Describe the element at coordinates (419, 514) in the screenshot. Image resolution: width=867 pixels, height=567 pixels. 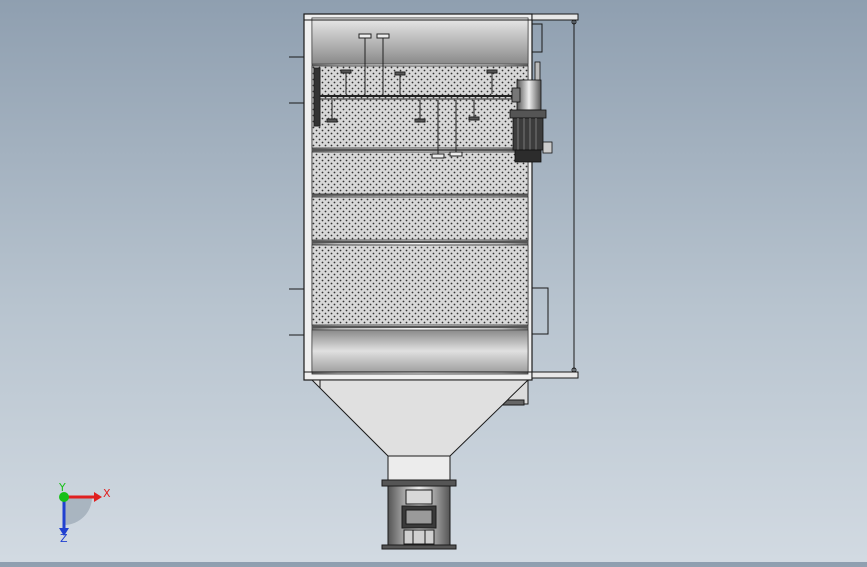
I see `rotary-valve` at that location.